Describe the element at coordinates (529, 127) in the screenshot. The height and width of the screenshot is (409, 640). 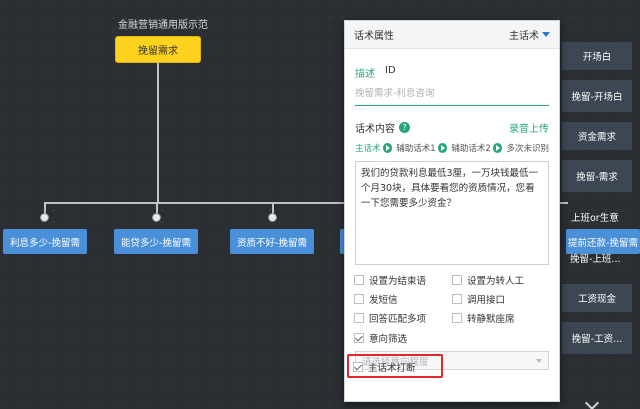
I see `record-upload-link: 录音上传` at that location.